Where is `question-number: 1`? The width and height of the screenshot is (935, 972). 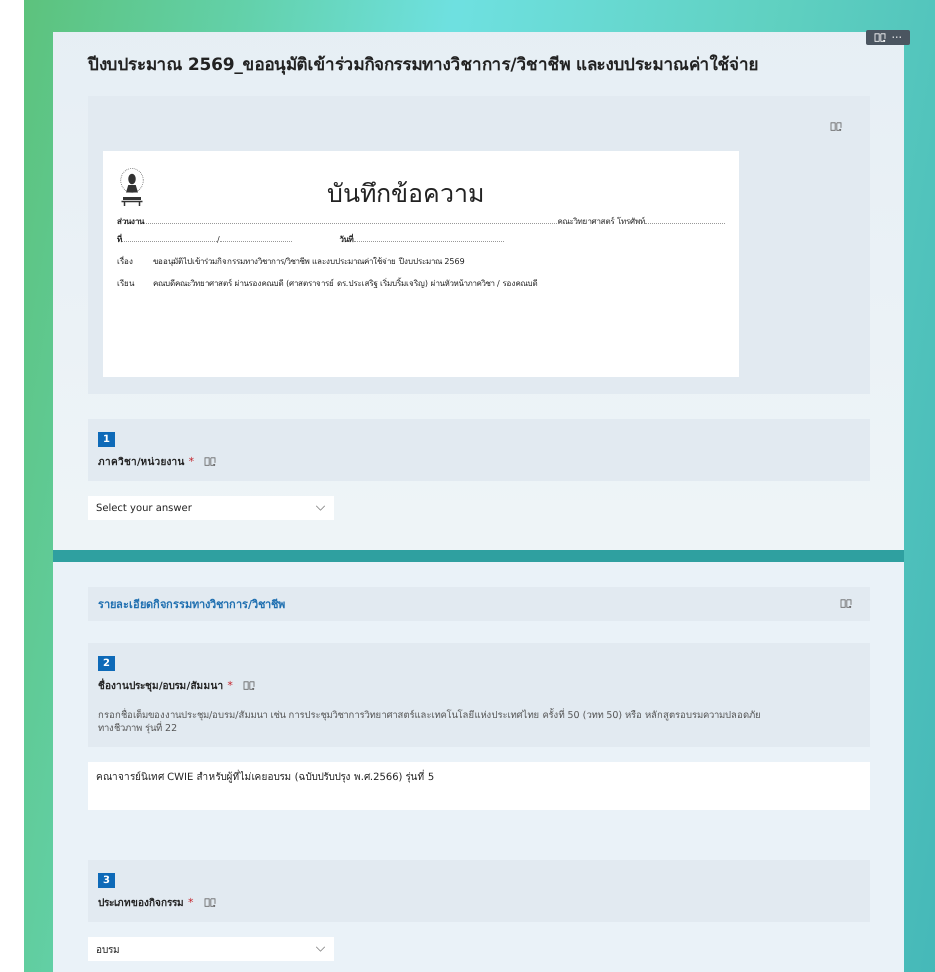 question-number: 1 is located at coordinates (106, 439).